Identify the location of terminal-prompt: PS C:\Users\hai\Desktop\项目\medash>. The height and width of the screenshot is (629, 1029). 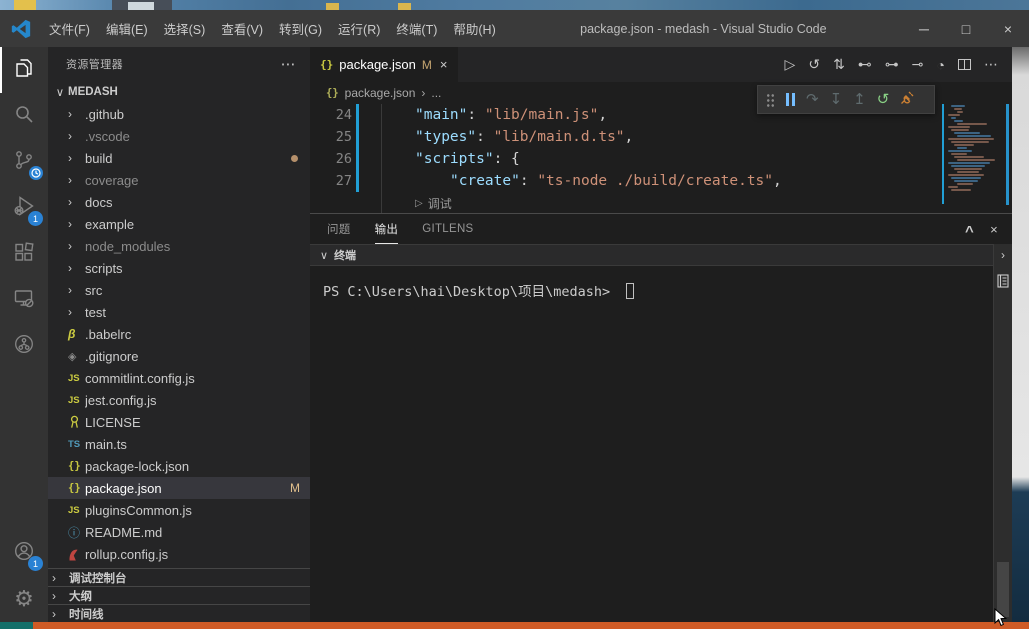
(467, 292).